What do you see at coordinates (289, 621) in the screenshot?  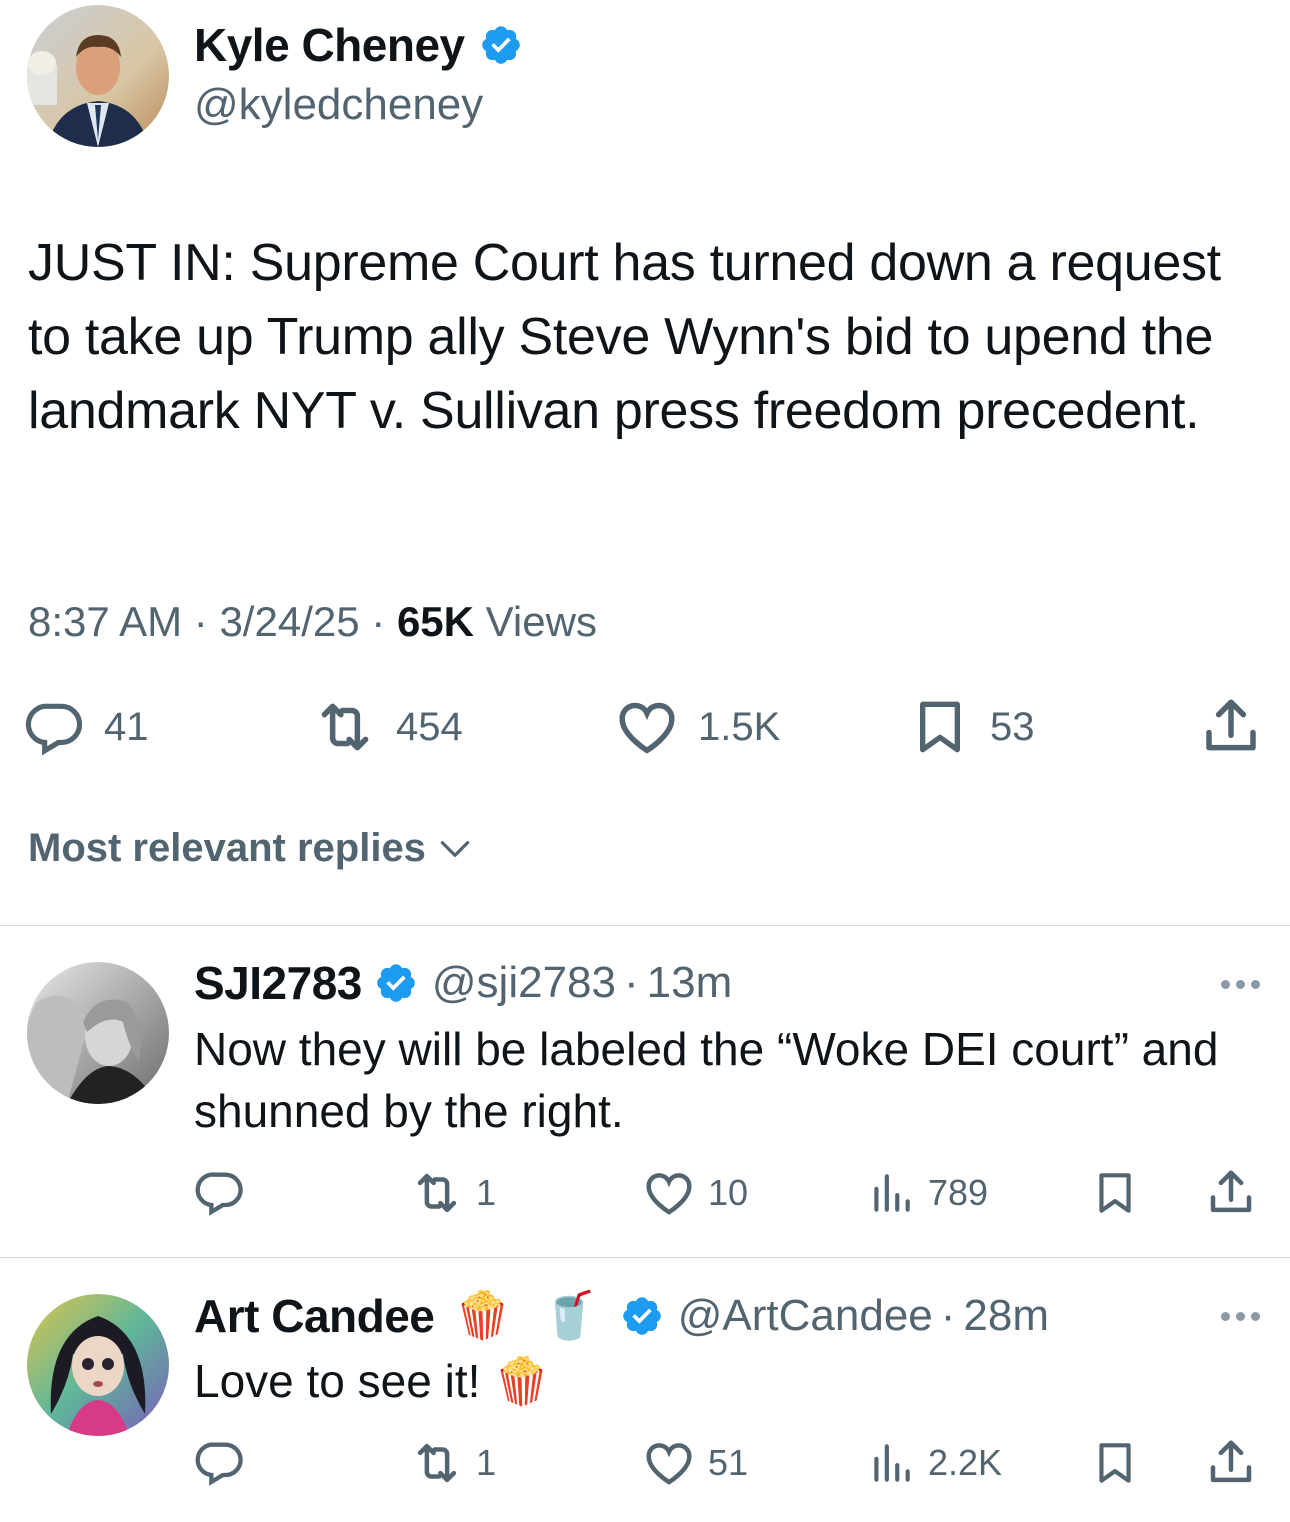 I see `tweet-date: 3/24/25` at bounding box center [289, 621].